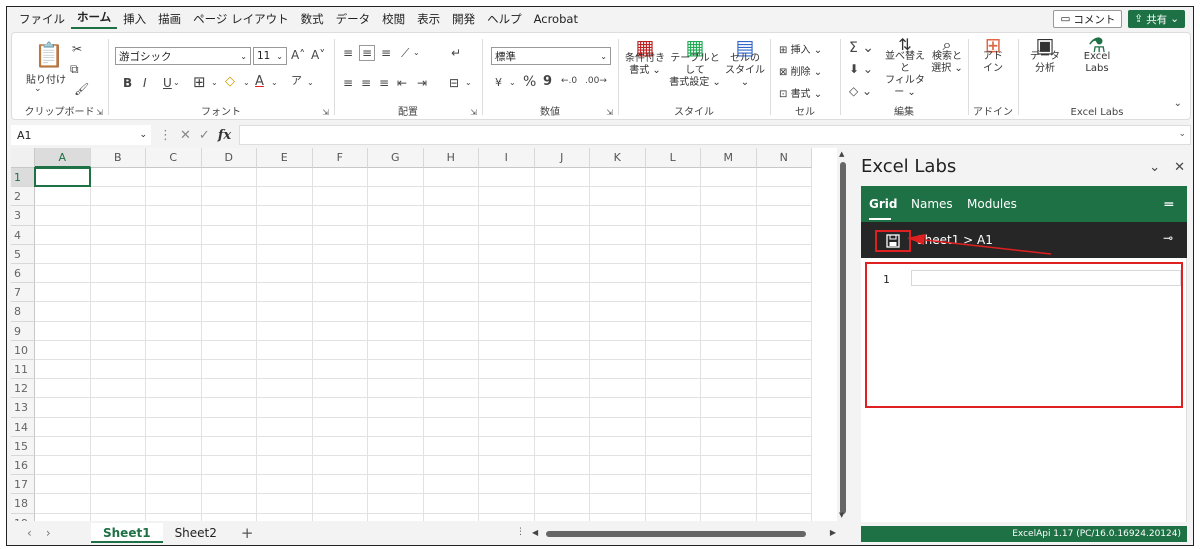 This screenshot has height=549, width=1200. I want to click on merge-center-icon: ⊟, so click(454, 83).